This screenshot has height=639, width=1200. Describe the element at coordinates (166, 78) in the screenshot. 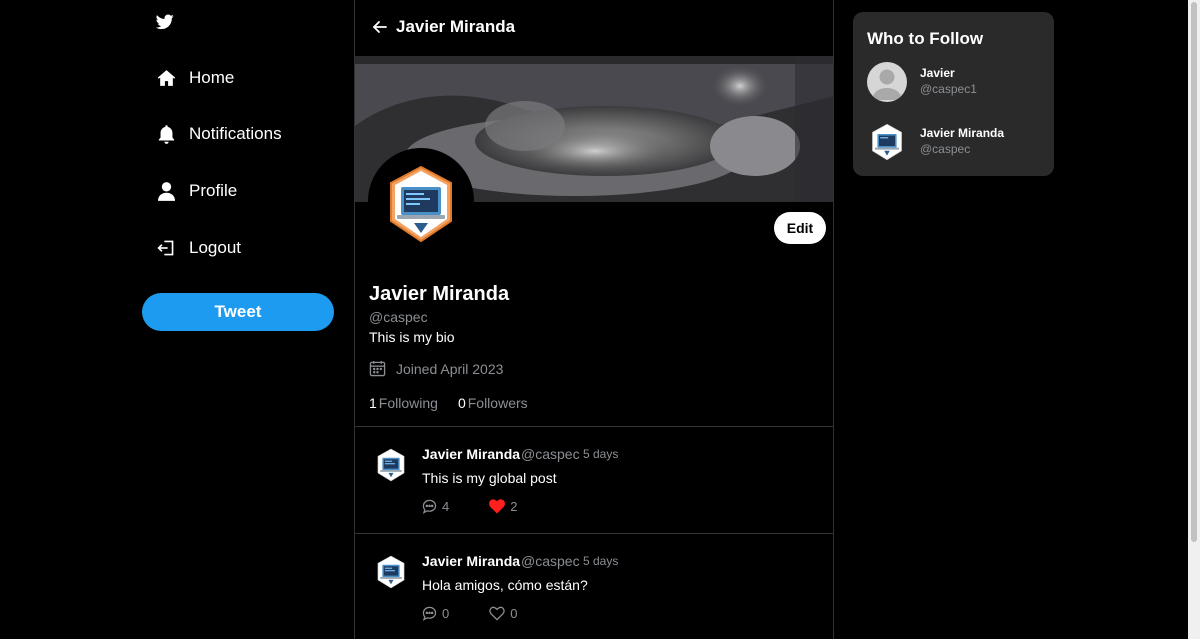

I see `home-icon` at that location.